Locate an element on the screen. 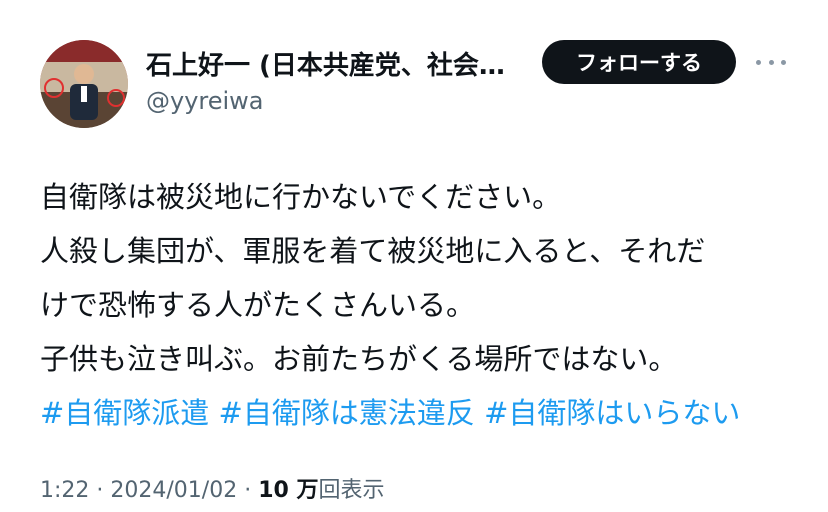  tweet-meta: 1:22 · 2024/01/02 · 10 万回表示 is located at coordinates (212, 488).